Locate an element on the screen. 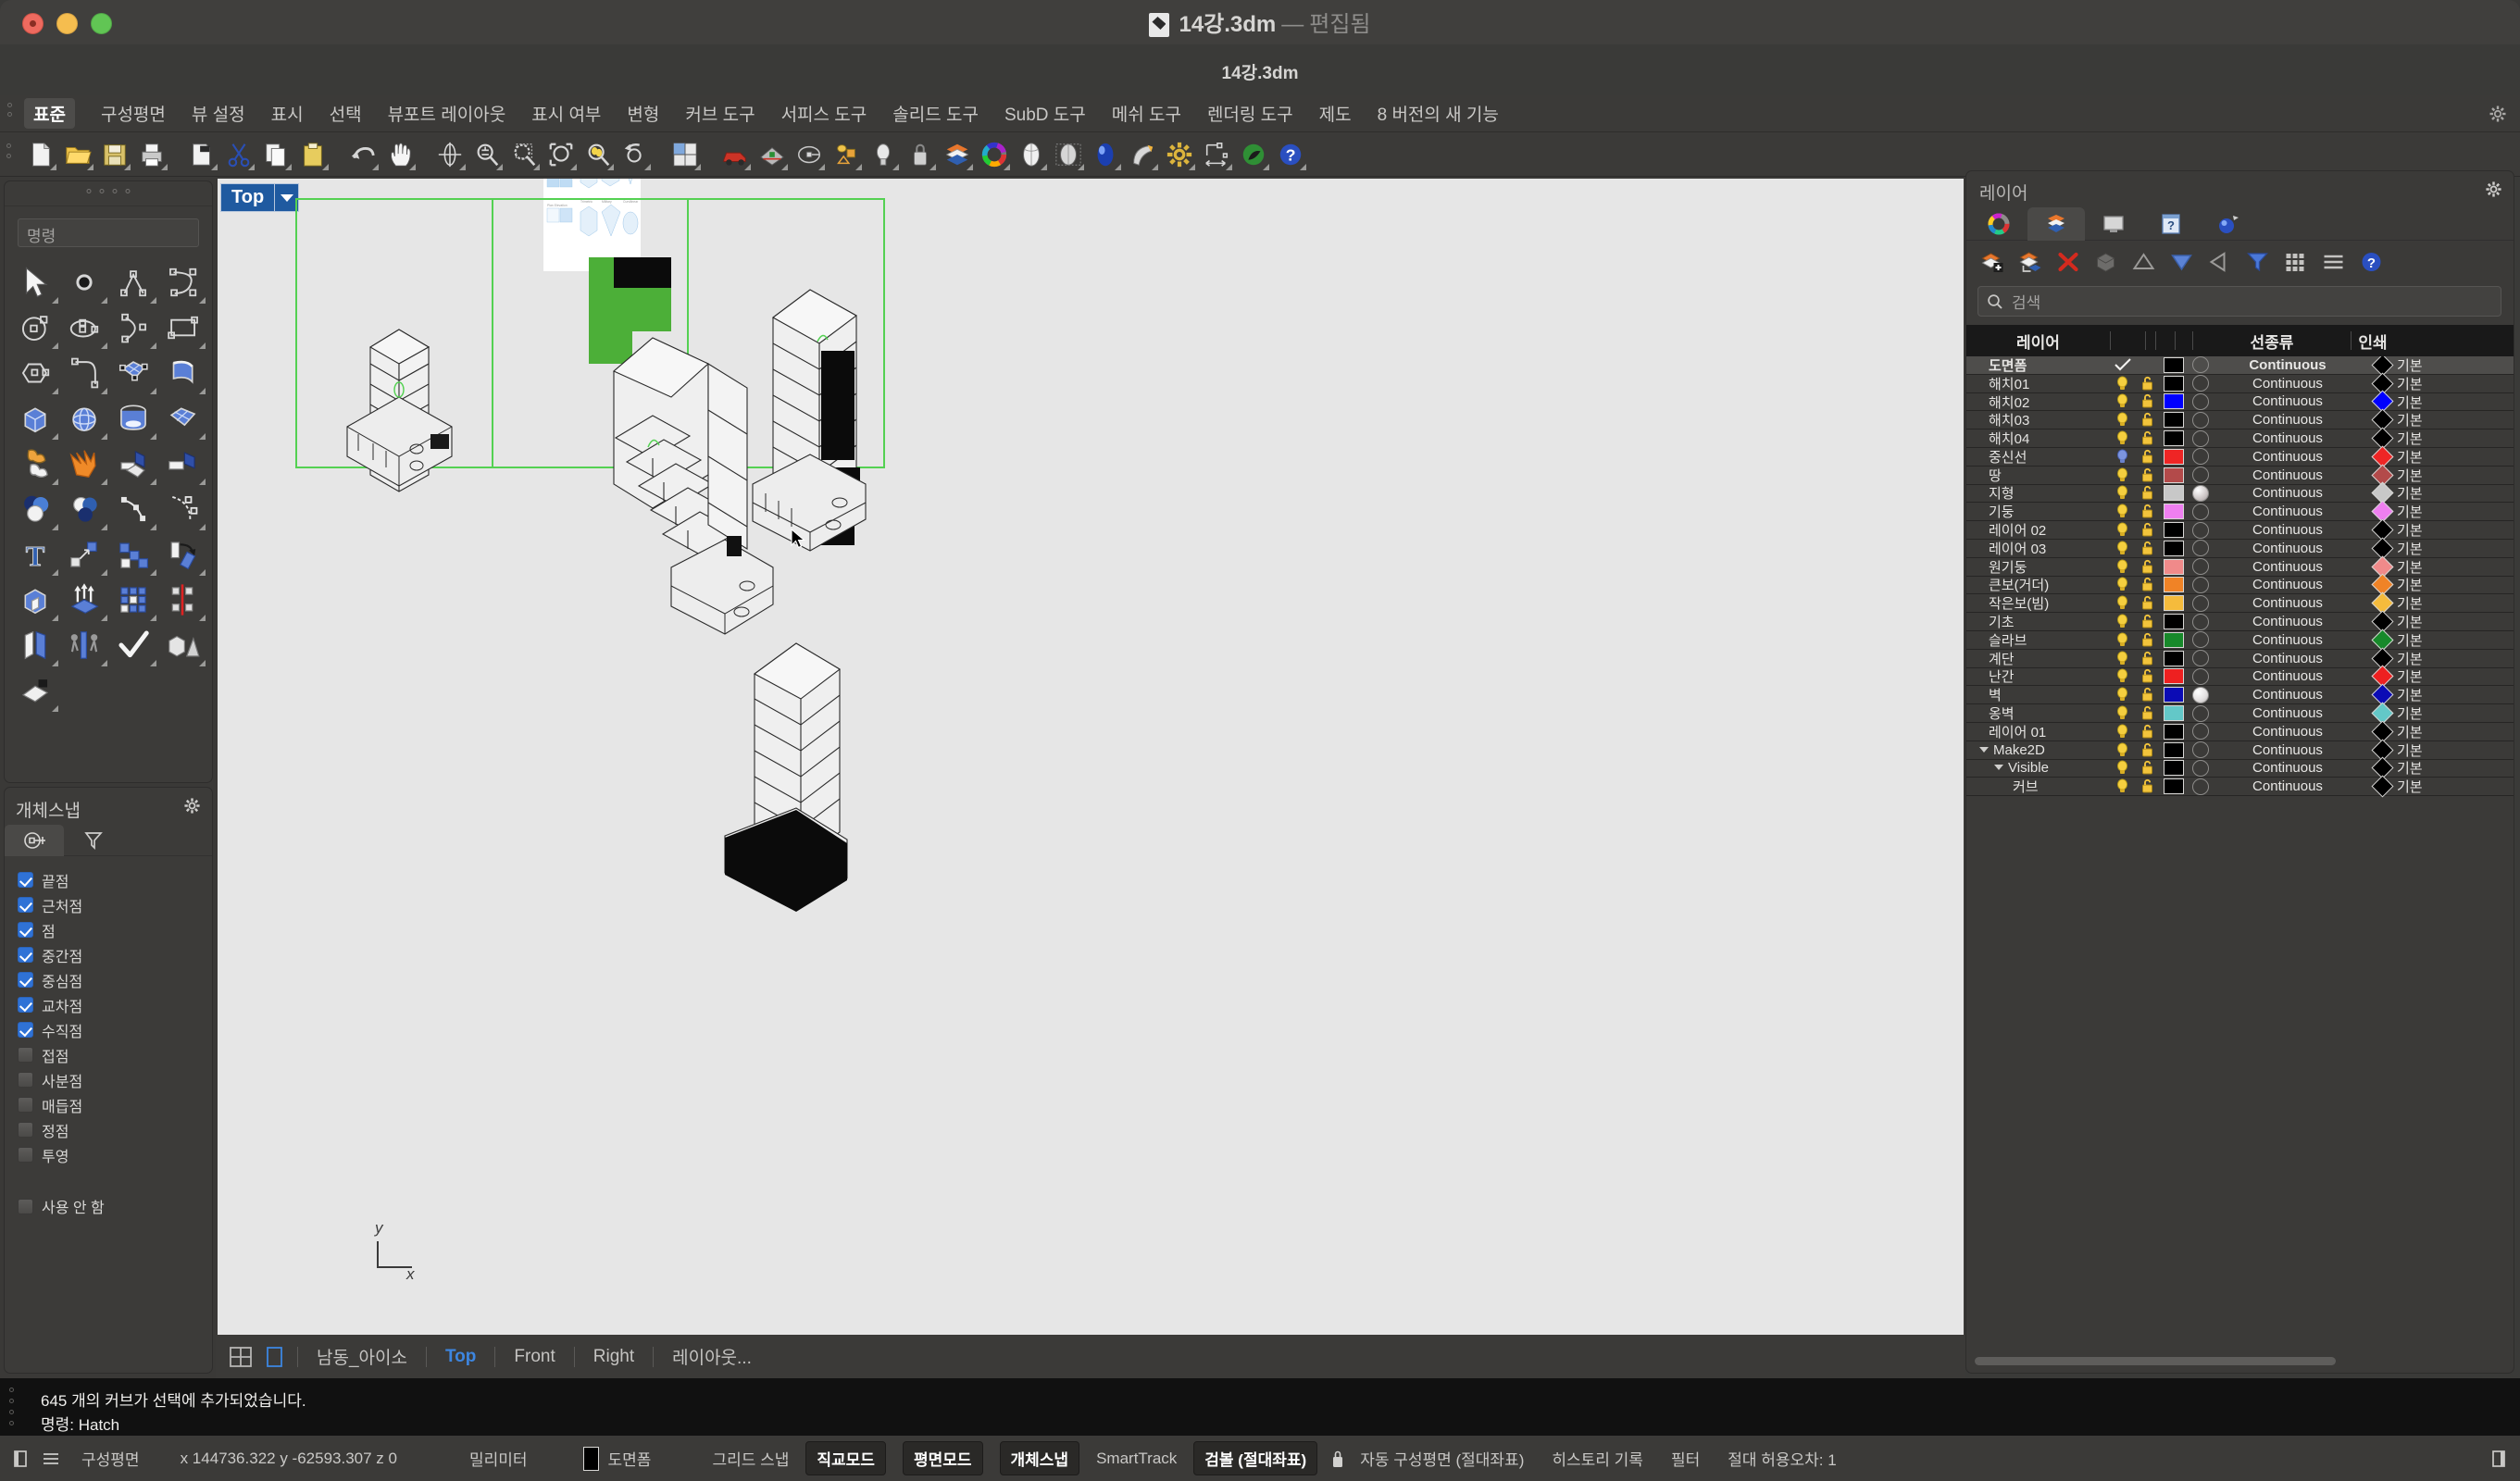 The image size is (2520, 1481). zoom-icon is located at coordinates (487, 155).